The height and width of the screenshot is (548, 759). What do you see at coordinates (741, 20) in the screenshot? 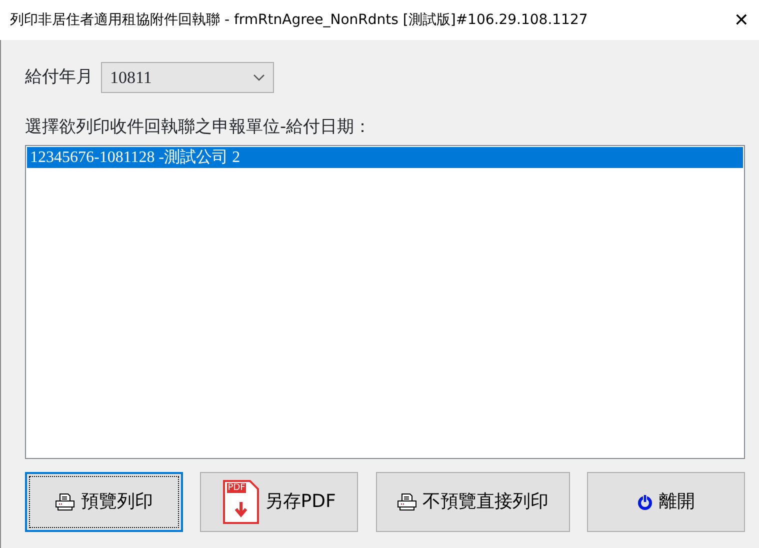
I see `close-button: ✕` at bounding box center [741, 20].